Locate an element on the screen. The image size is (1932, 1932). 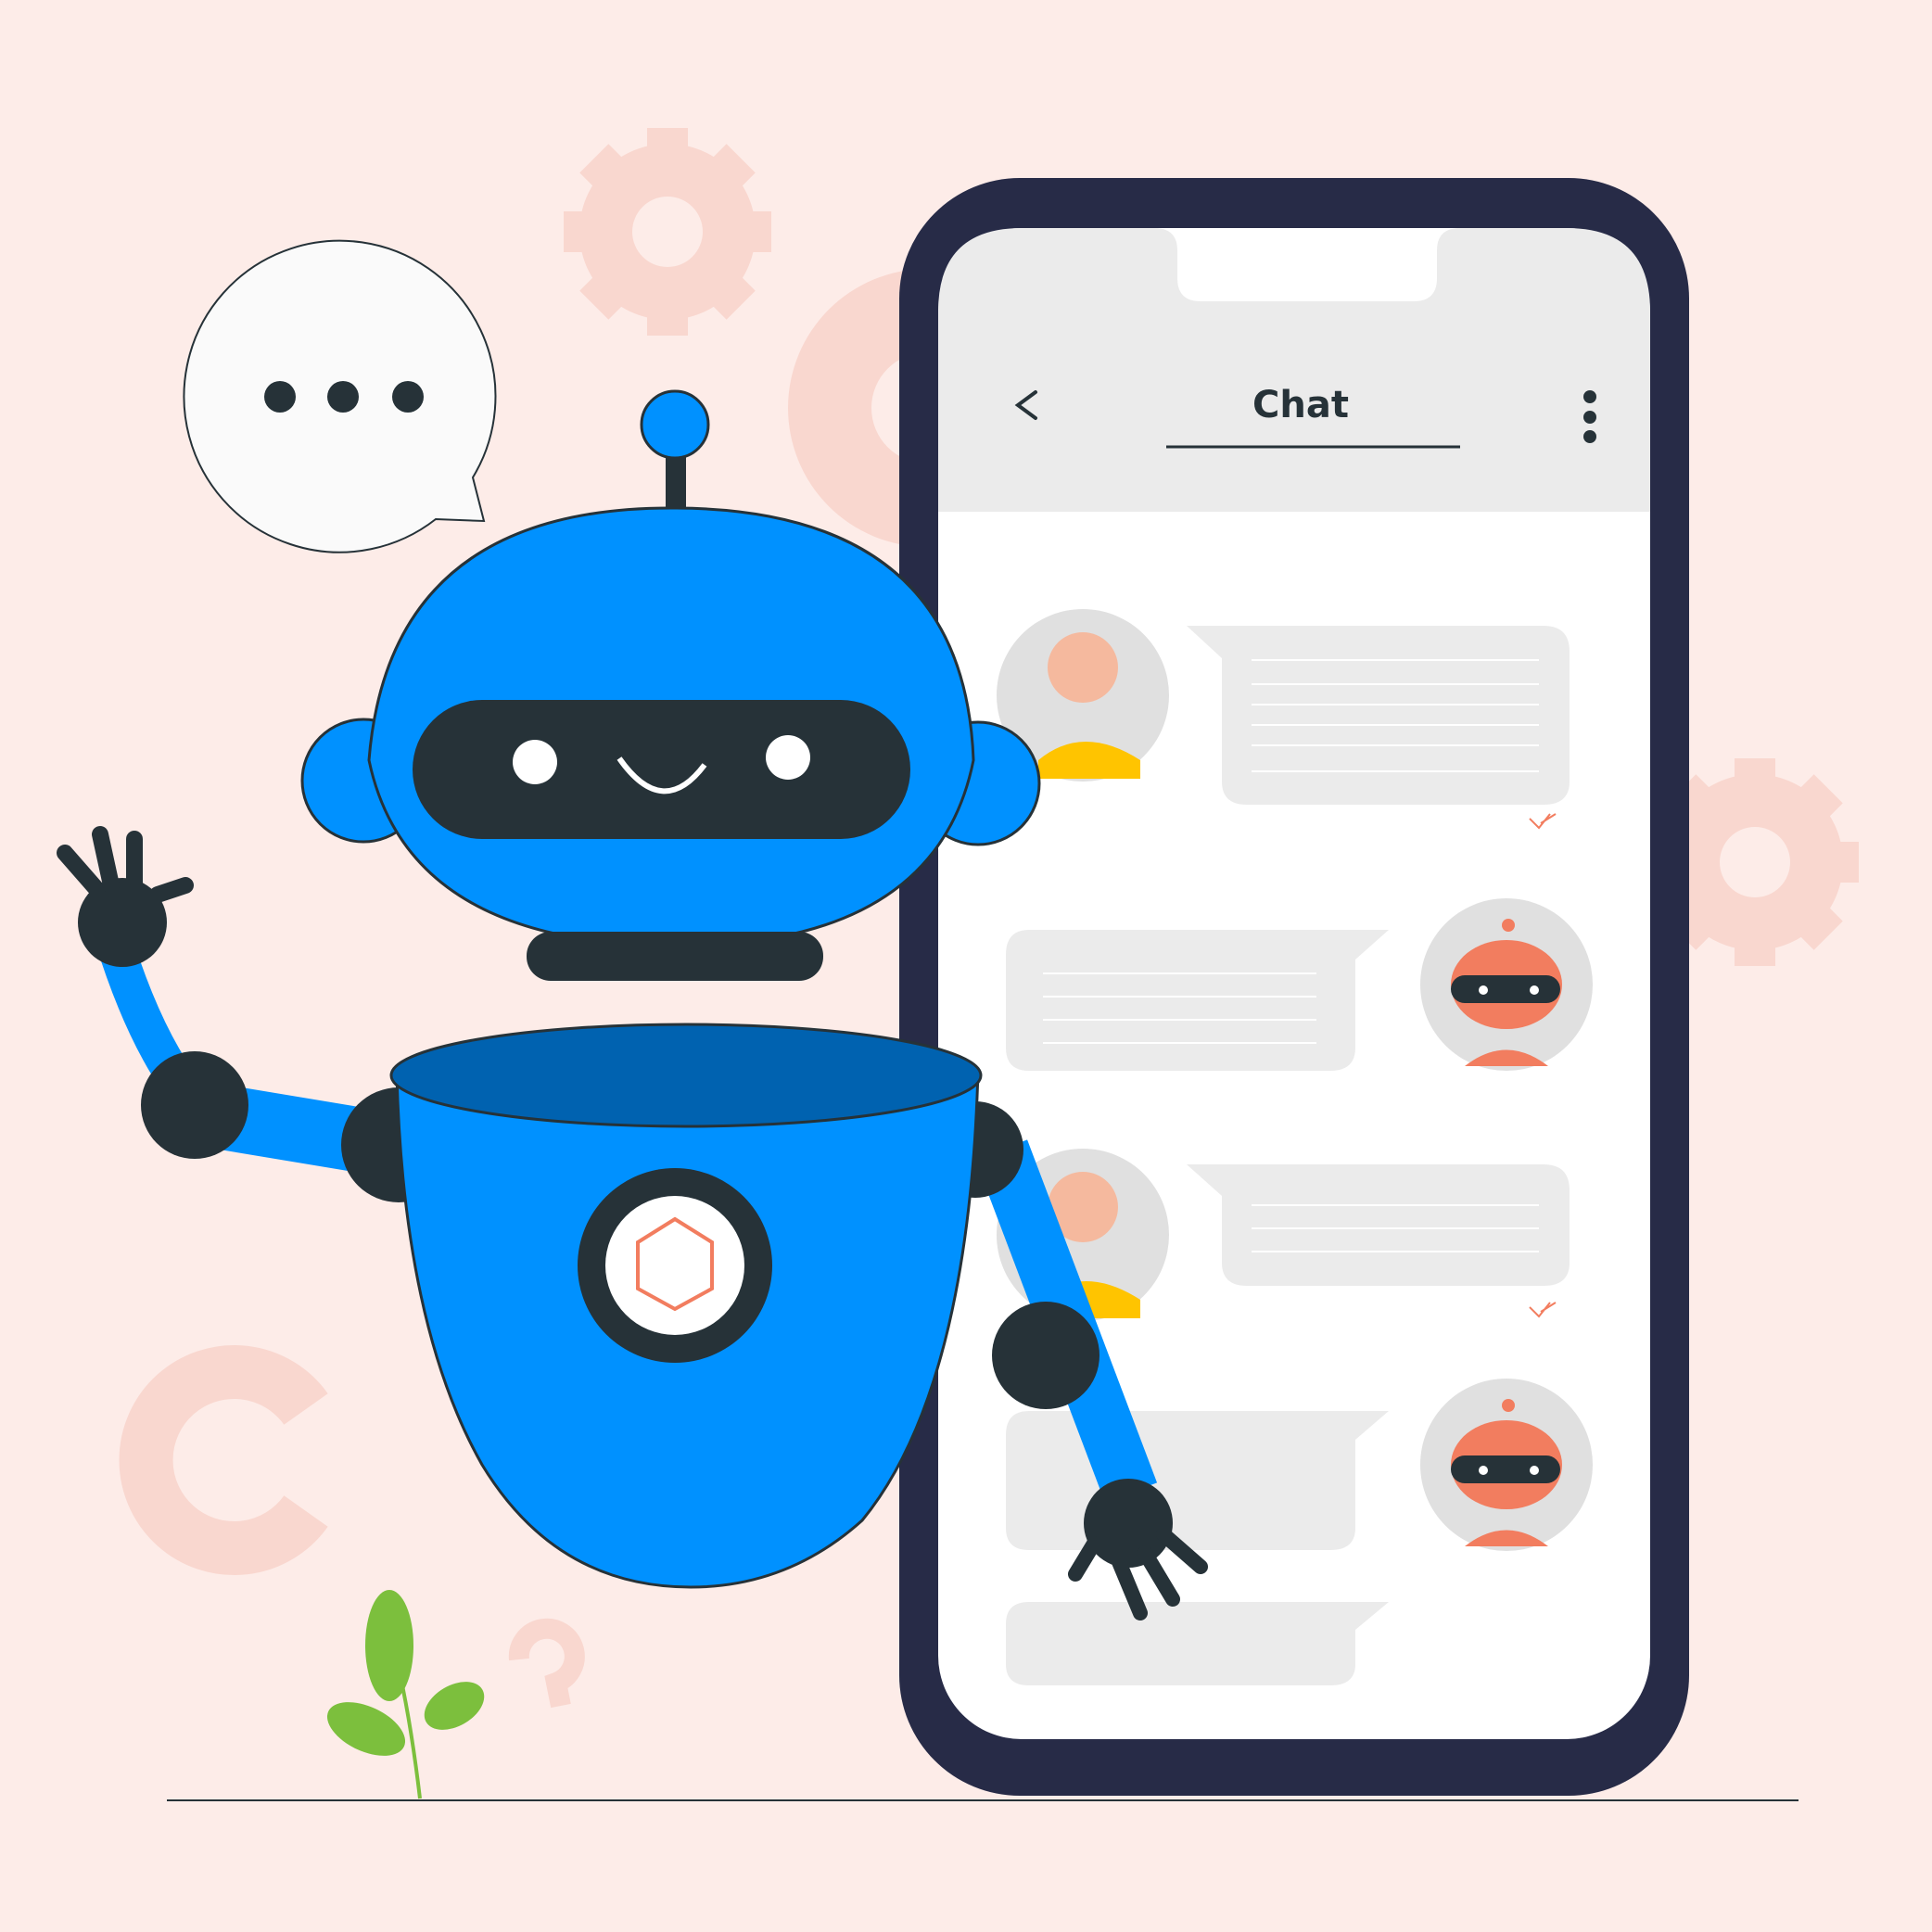
plant-icon is located at coordinates (405, 1694).